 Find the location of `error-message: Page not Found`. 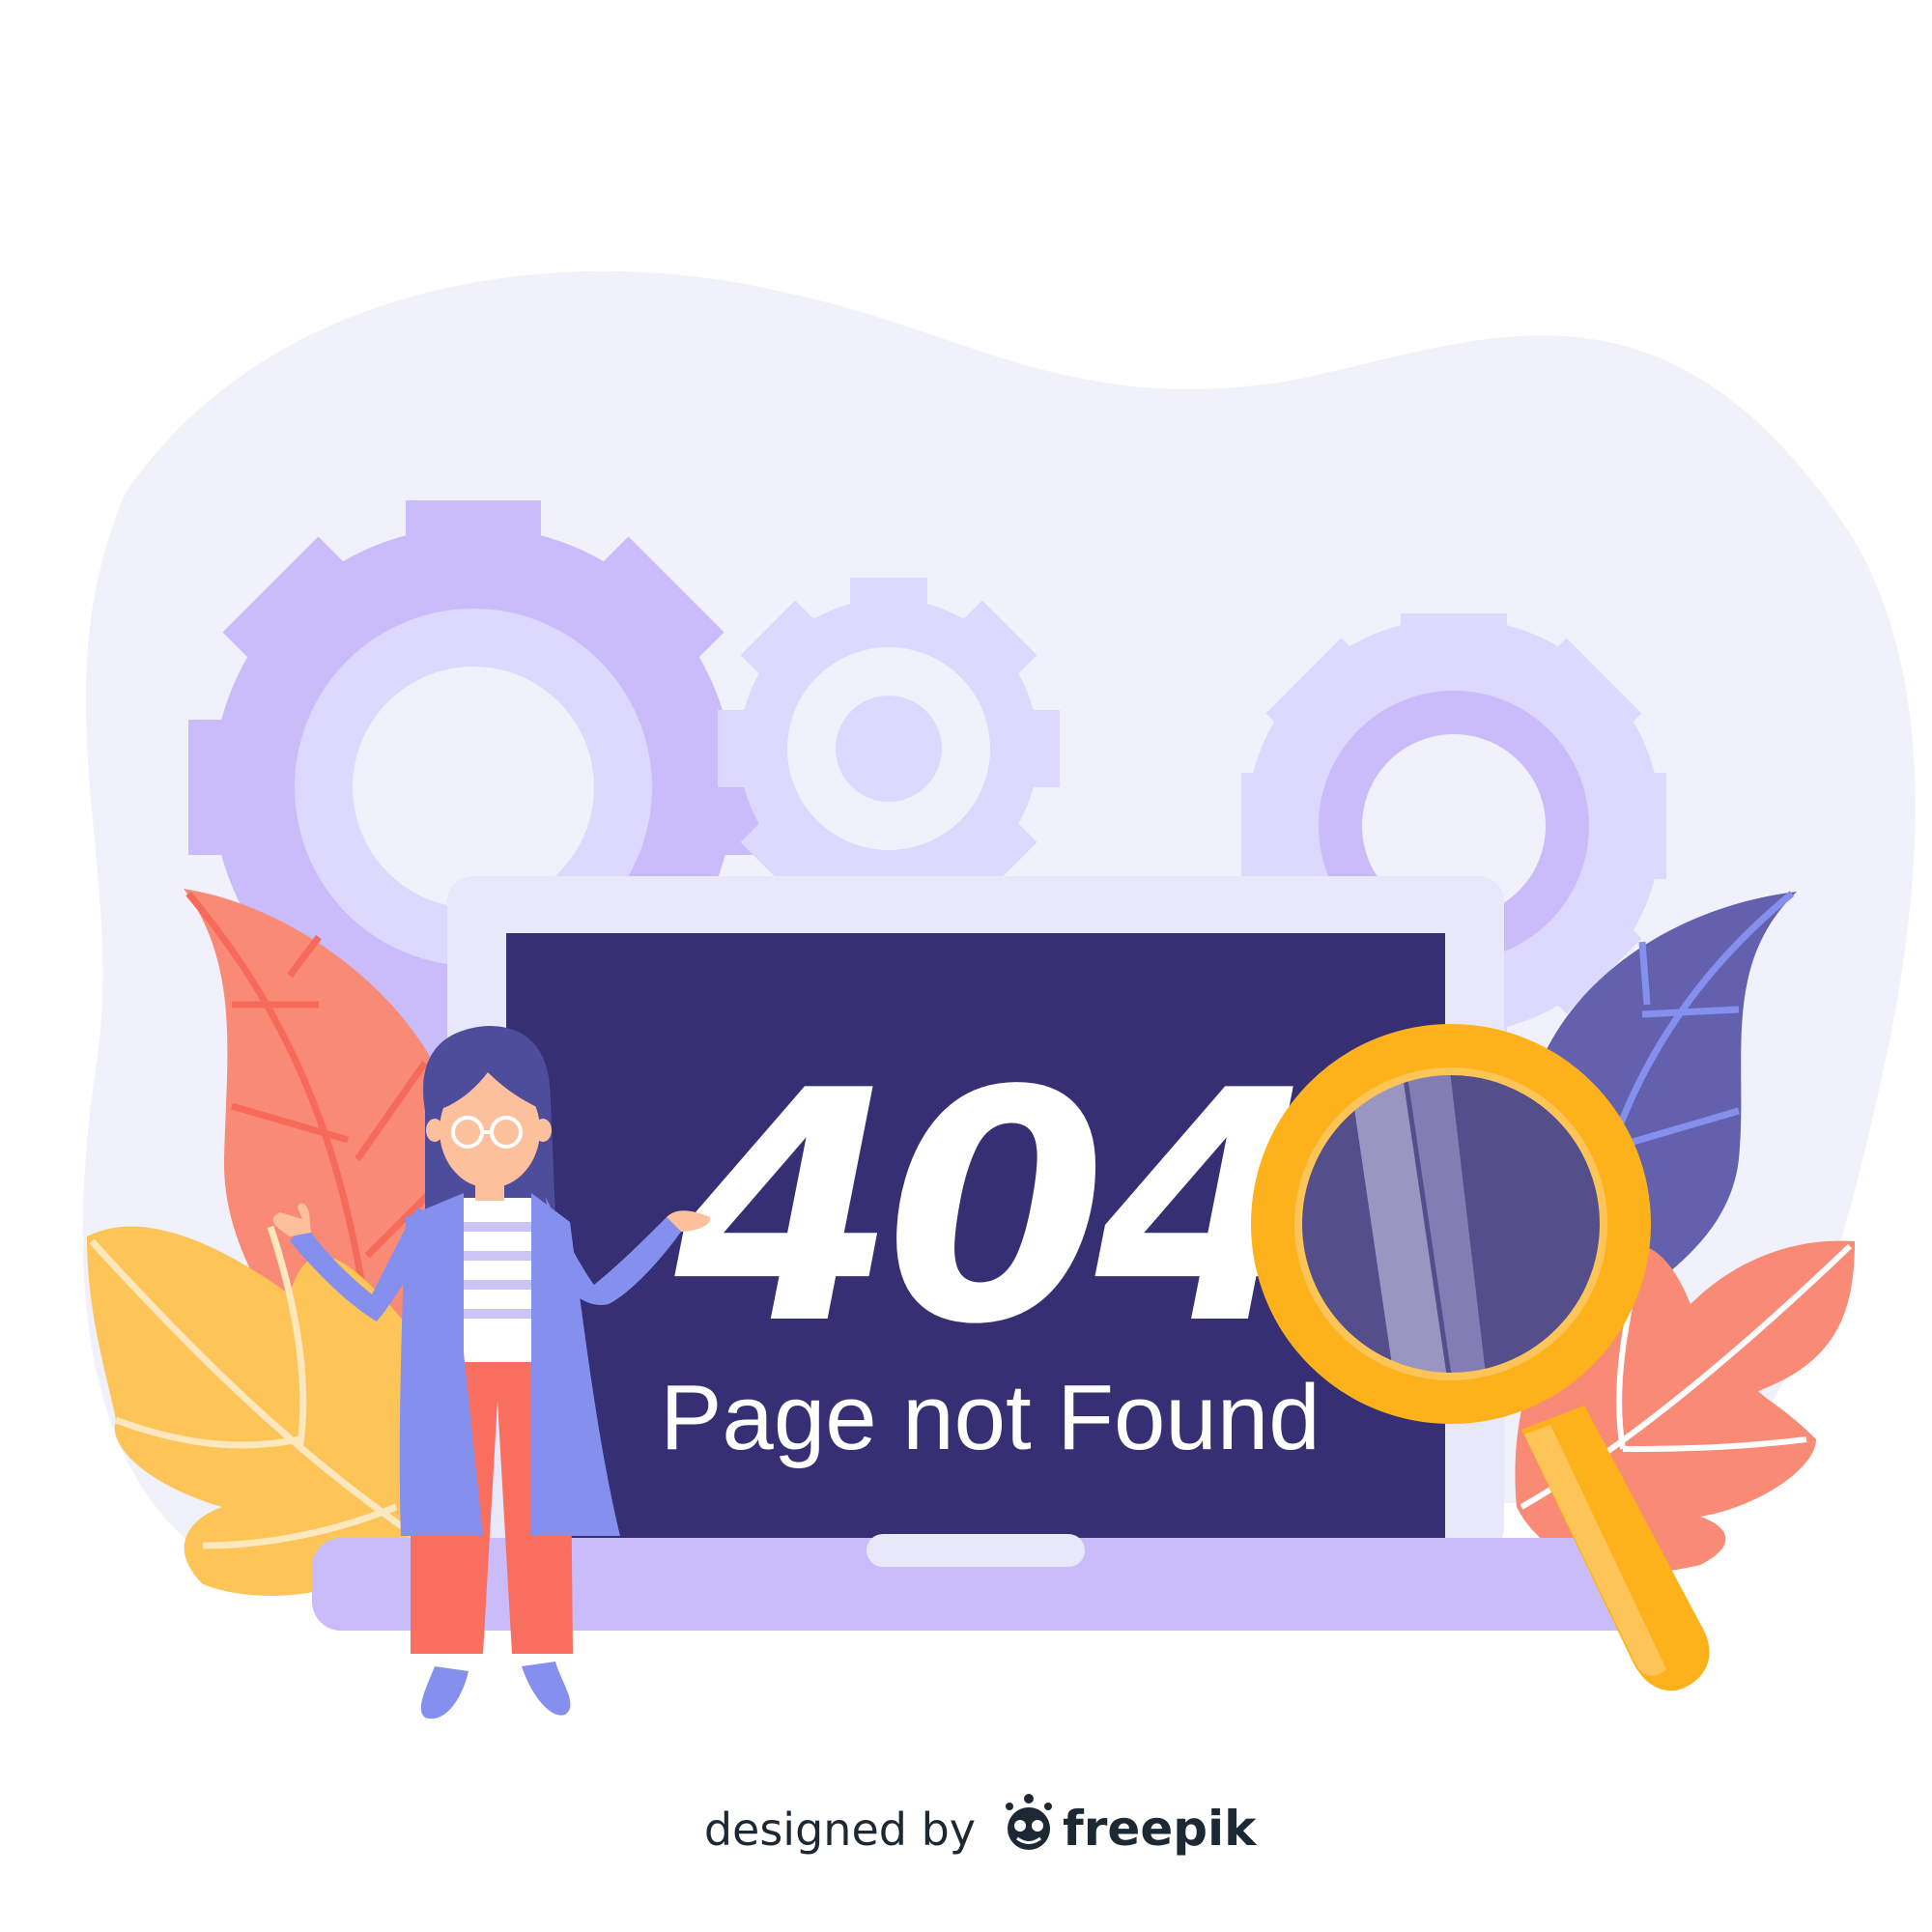

error-message: Page not Found is located at coordinates (990, 1417).